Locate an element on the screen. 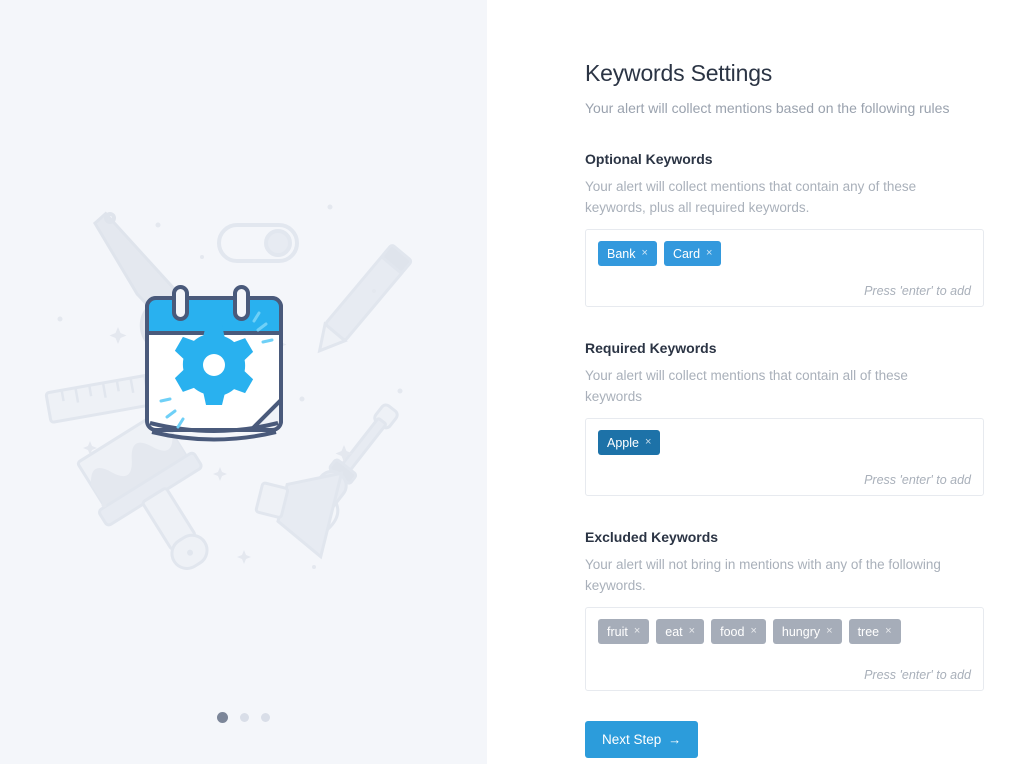  keyword-tag-hungry: hungry × is located at coordinates (807, 631).